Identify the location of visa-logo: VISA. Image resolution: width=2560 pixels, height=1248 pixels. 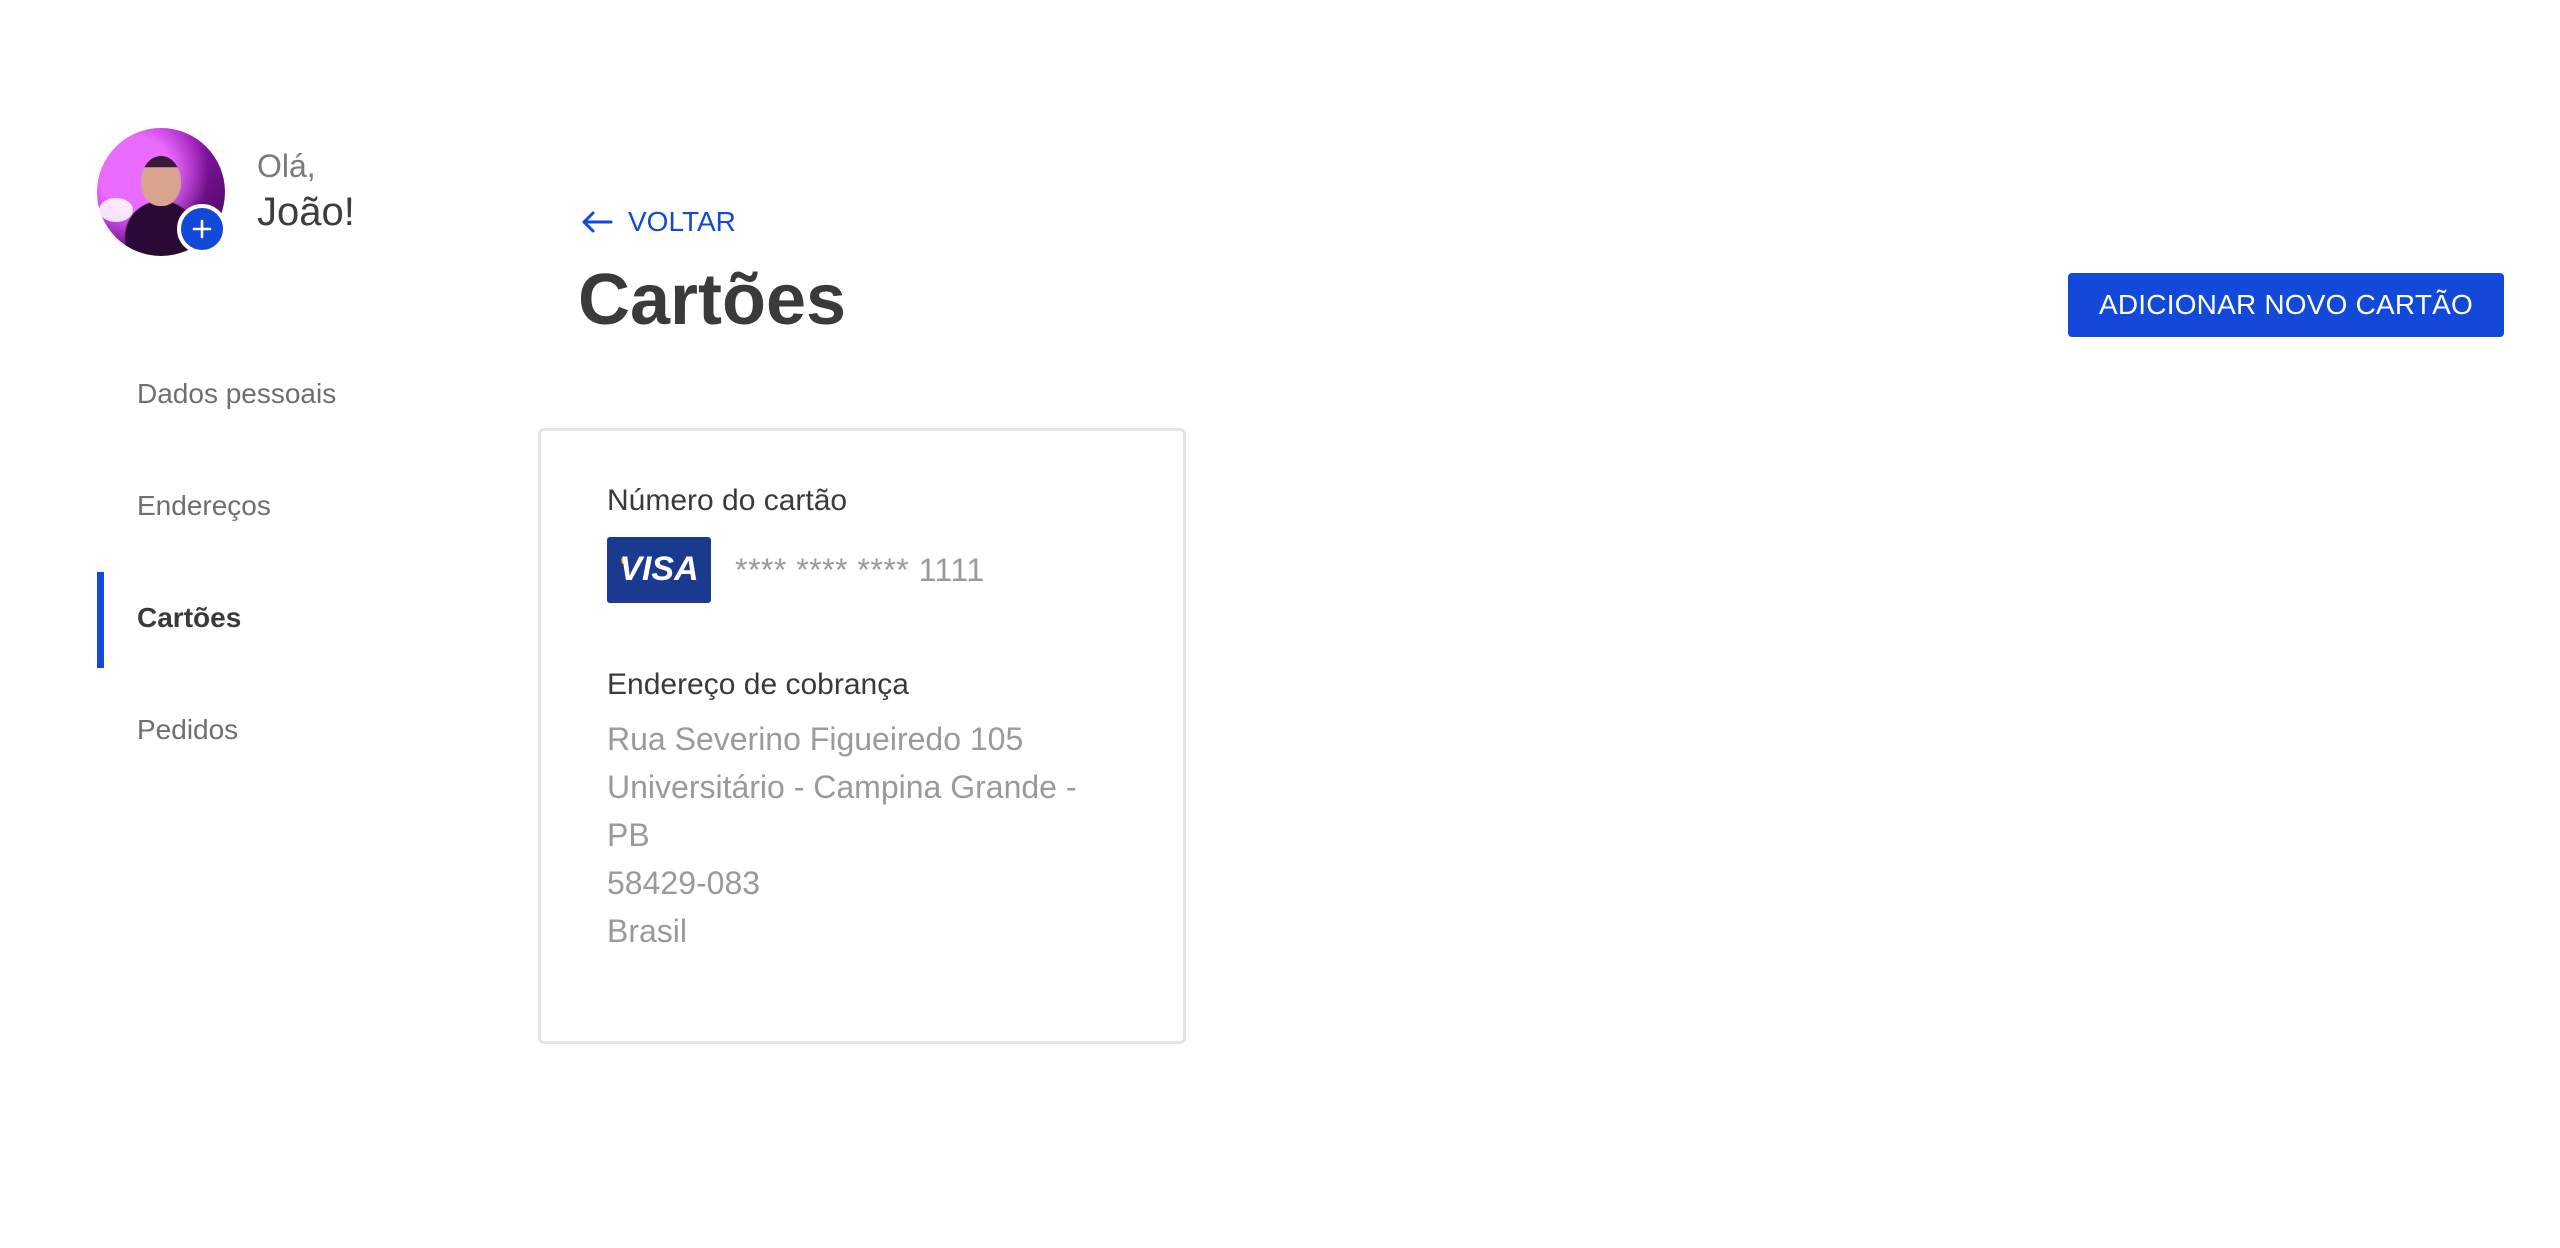
(659, 570).